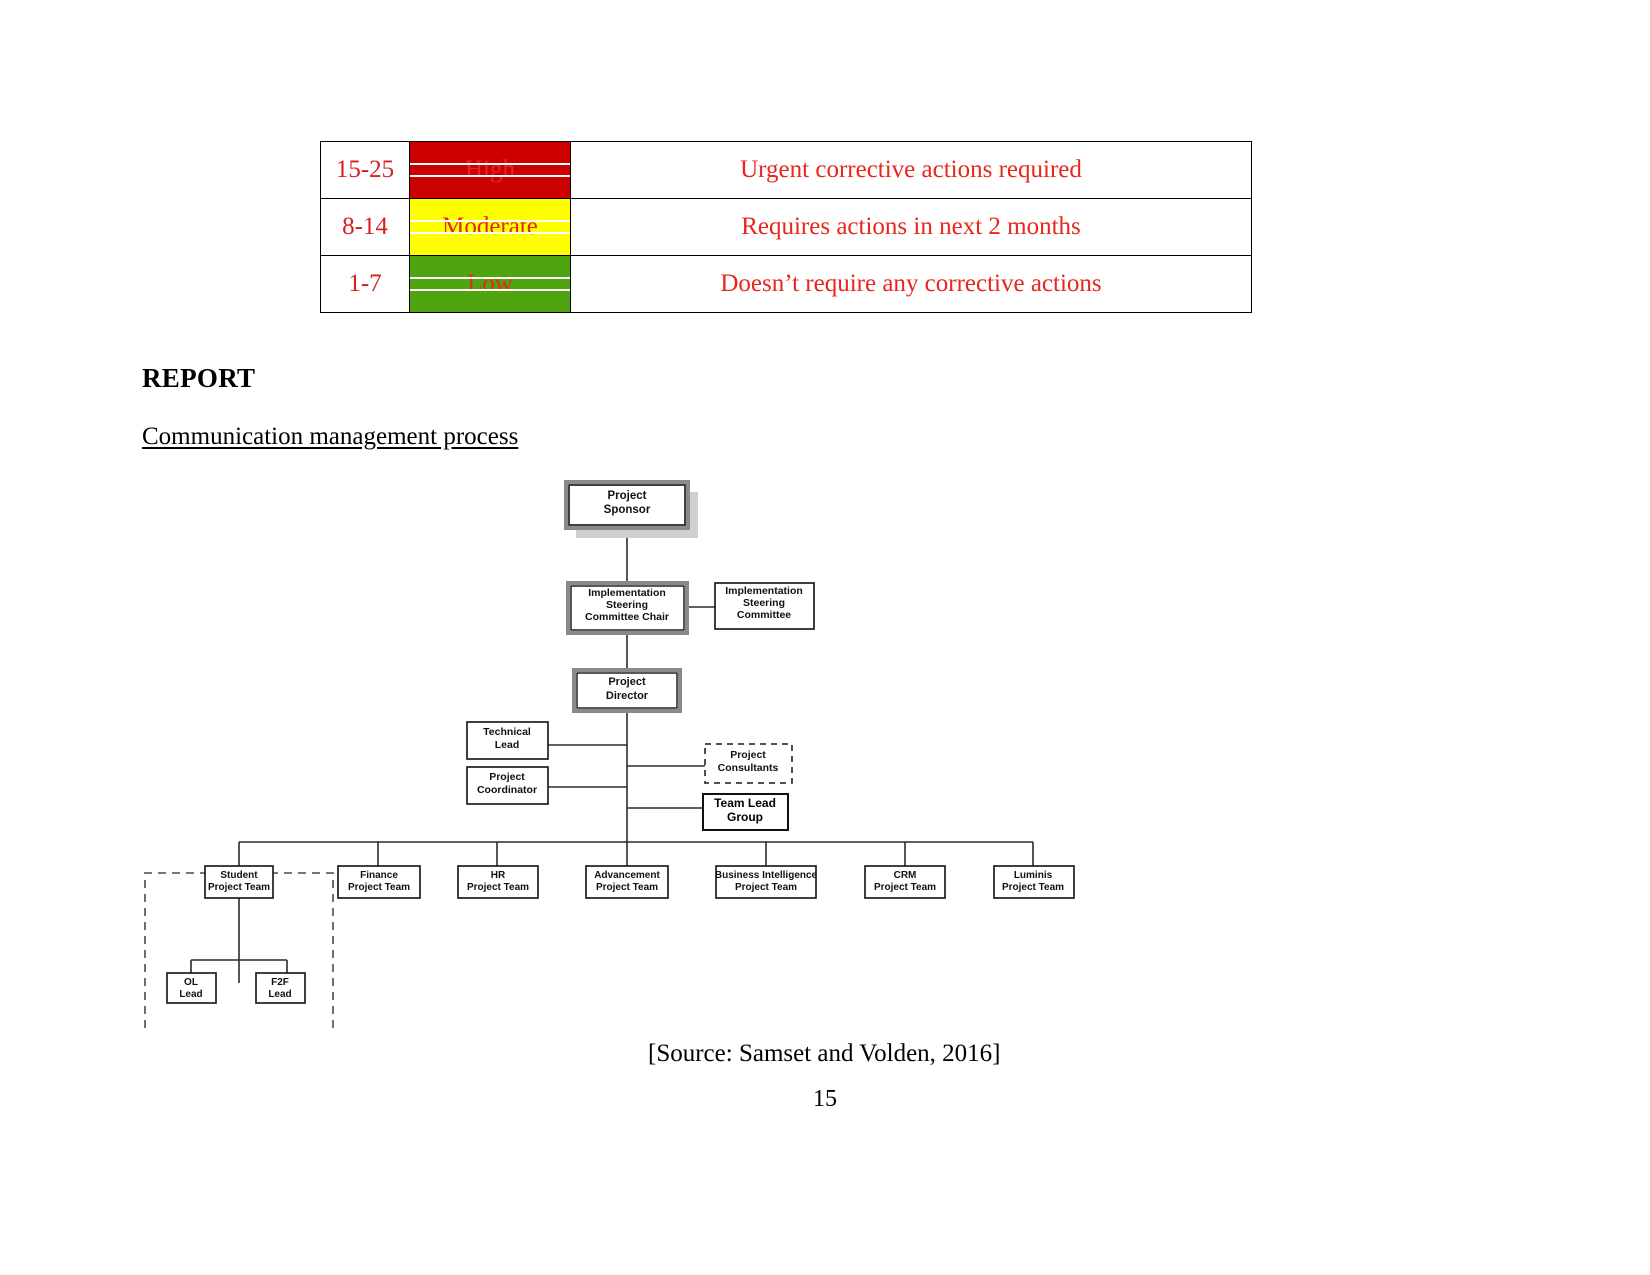 The width and height of the screenshot is (1650, 1275). Describe the element at coordinates (279, 994) in the screenshot. I see `f2f-lead-line2: Lead` at that location.